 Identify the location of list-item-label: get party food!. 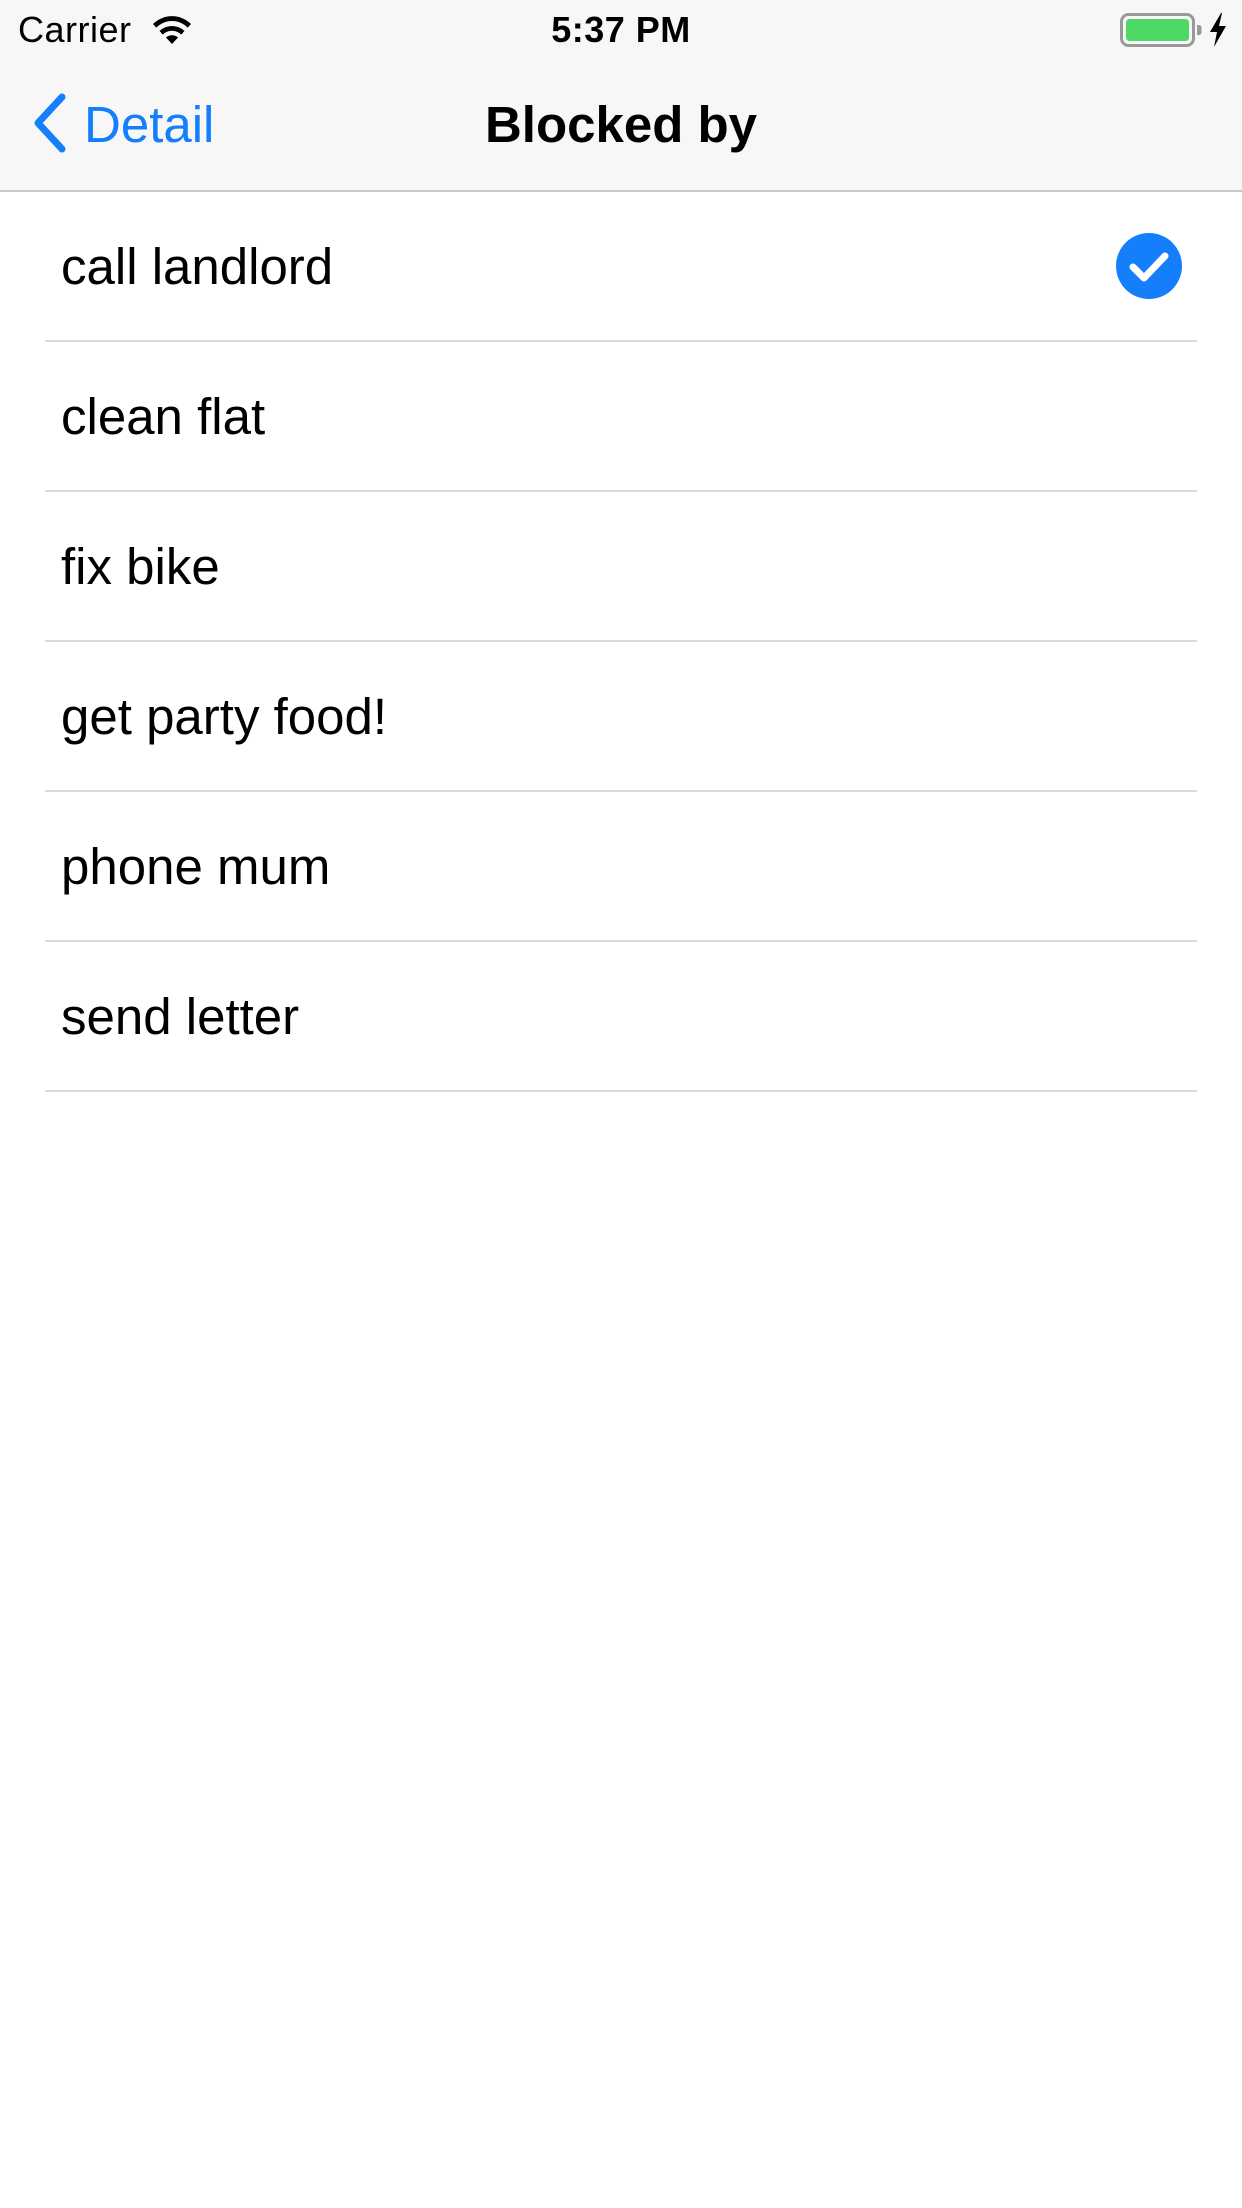
(224, 716).